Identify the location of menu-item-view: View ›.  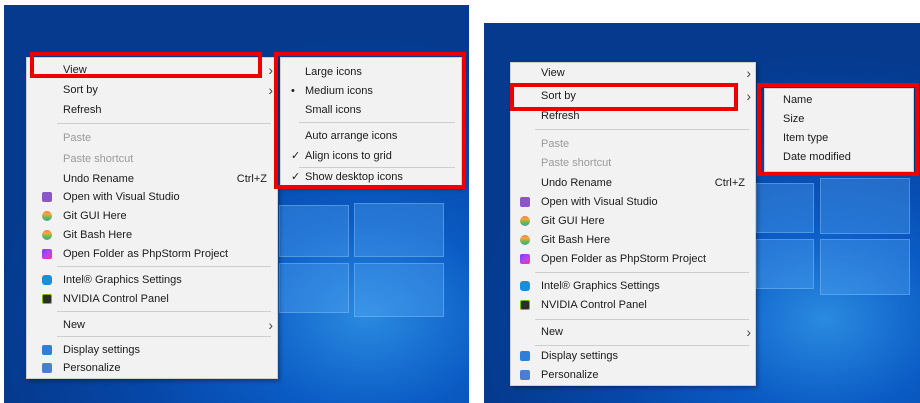
(633, 73).